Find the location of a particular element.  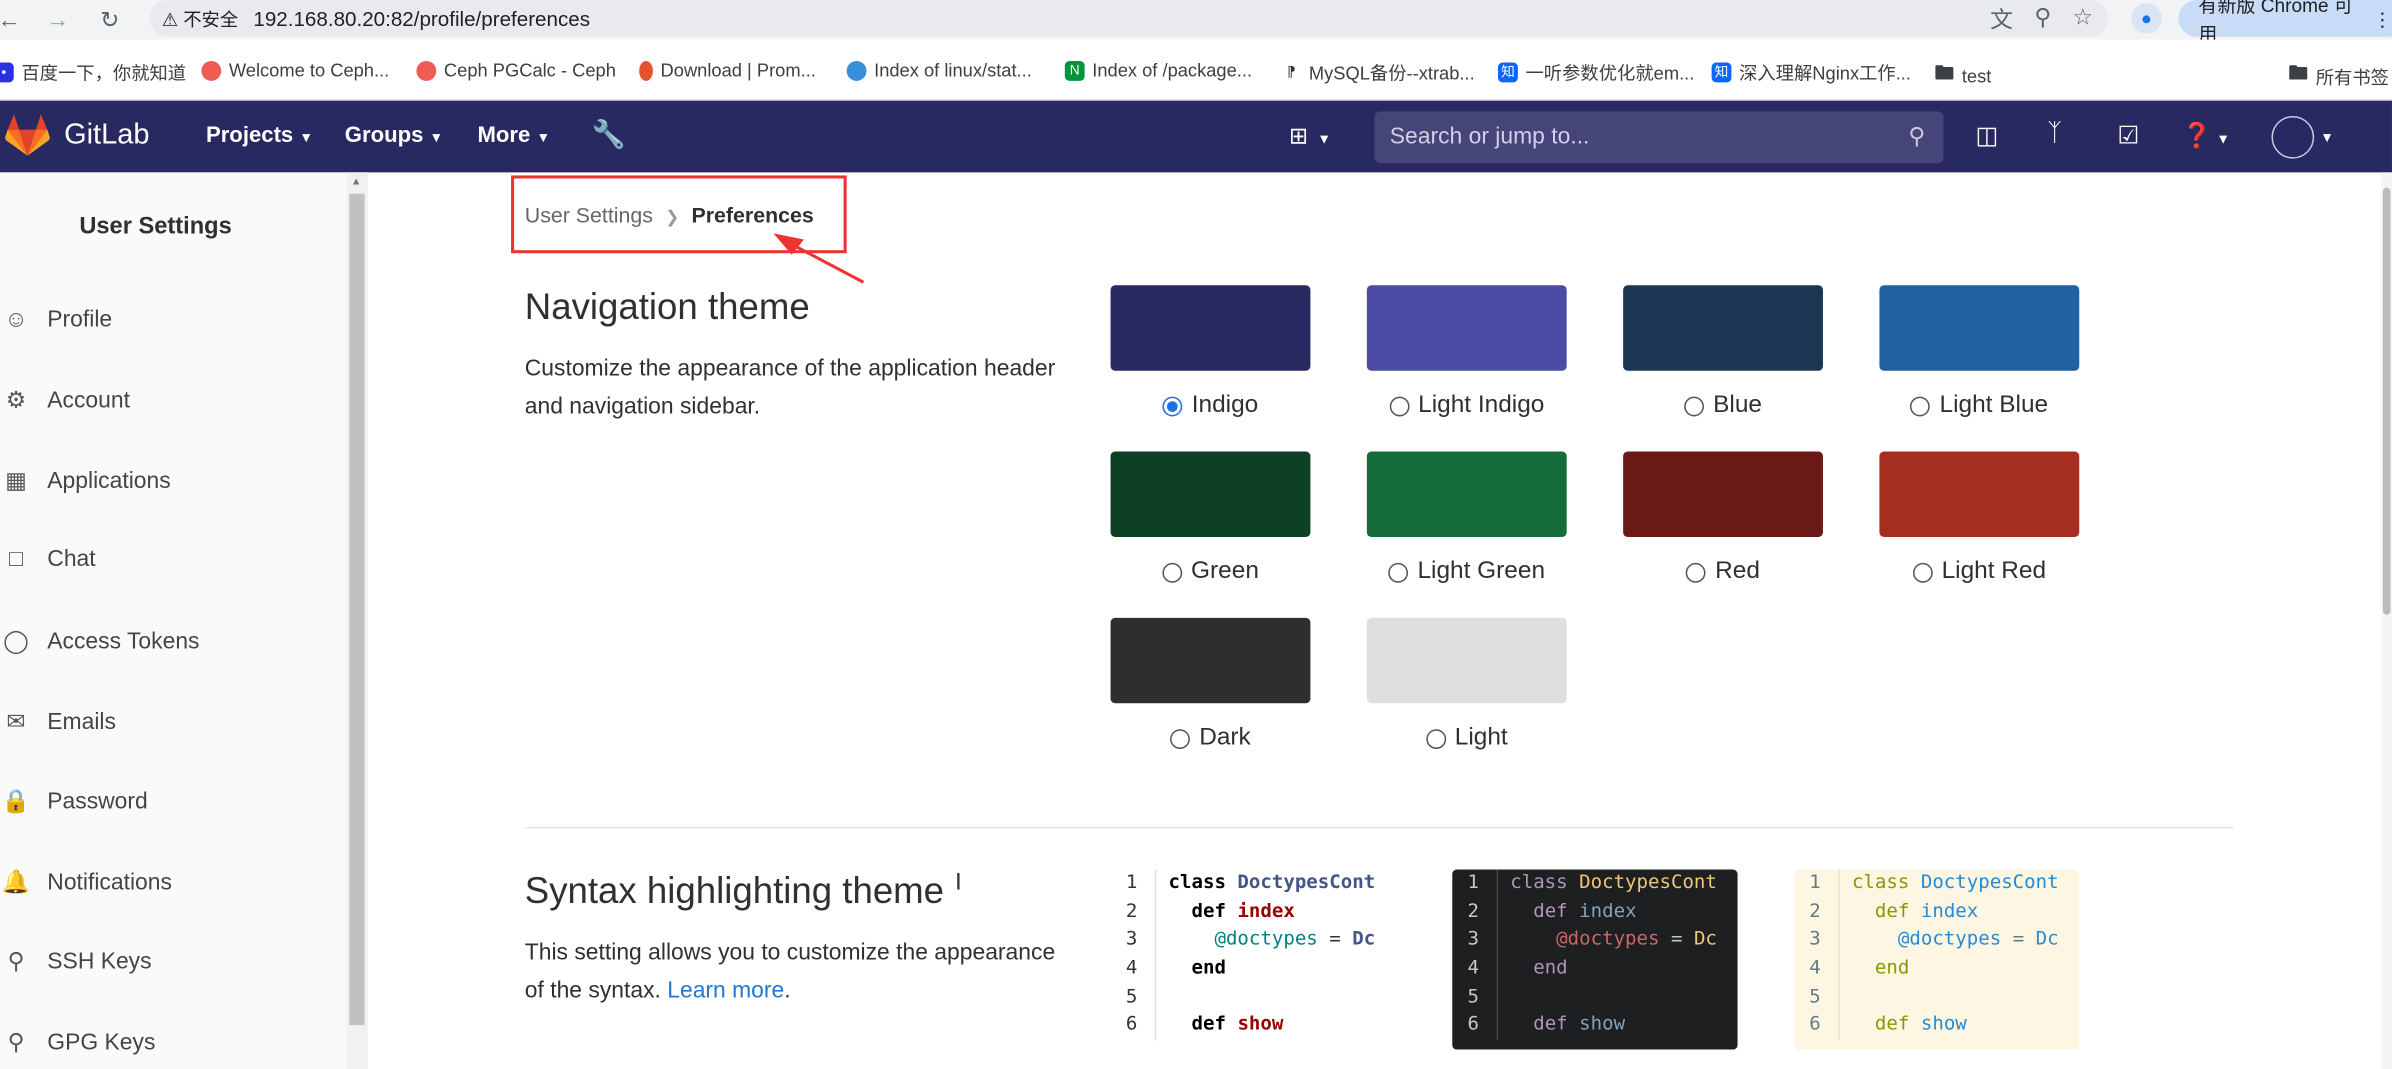

scroll-up-icon: ▲ is located at coordinates (356, 182).